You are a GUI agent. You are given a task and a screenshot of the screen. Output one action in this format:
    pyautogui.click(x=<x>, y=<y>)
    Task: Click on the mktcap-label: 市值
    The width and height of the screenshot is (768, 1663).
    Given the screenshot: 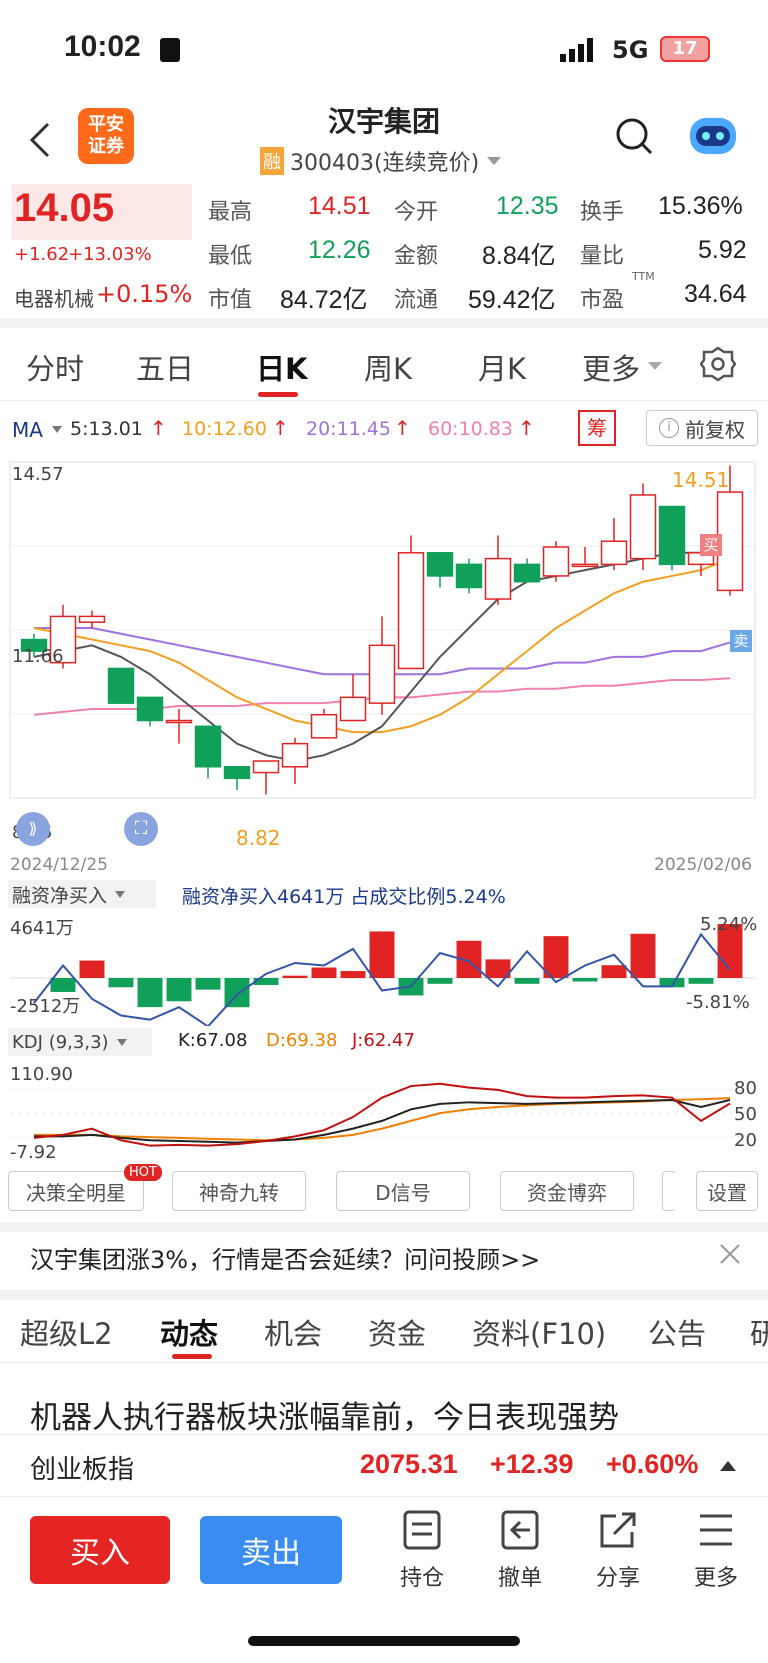 What is the action you would take?
    pyautogui.click(x=230, y=300)
    